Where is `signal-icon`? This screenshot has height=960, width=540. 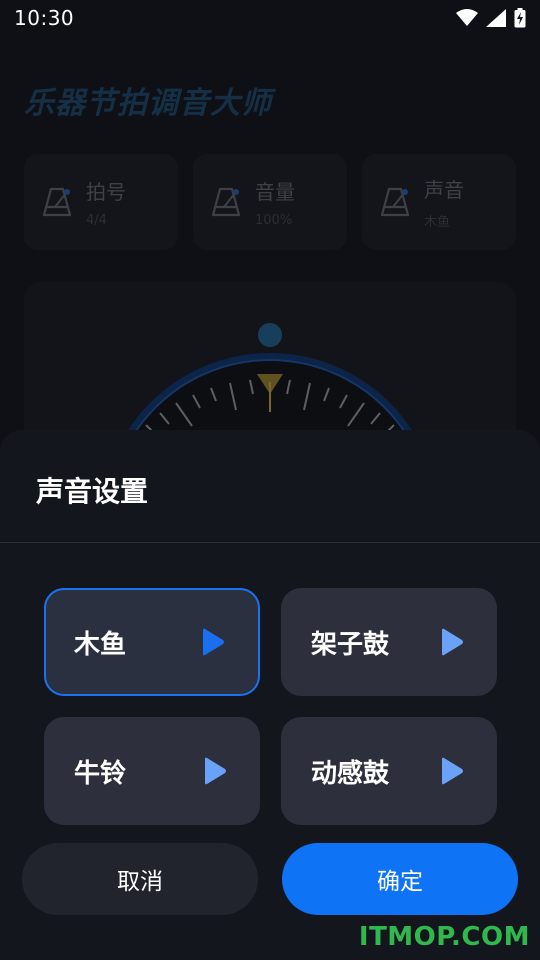
signal-icon is located at coordinates (496, 18).